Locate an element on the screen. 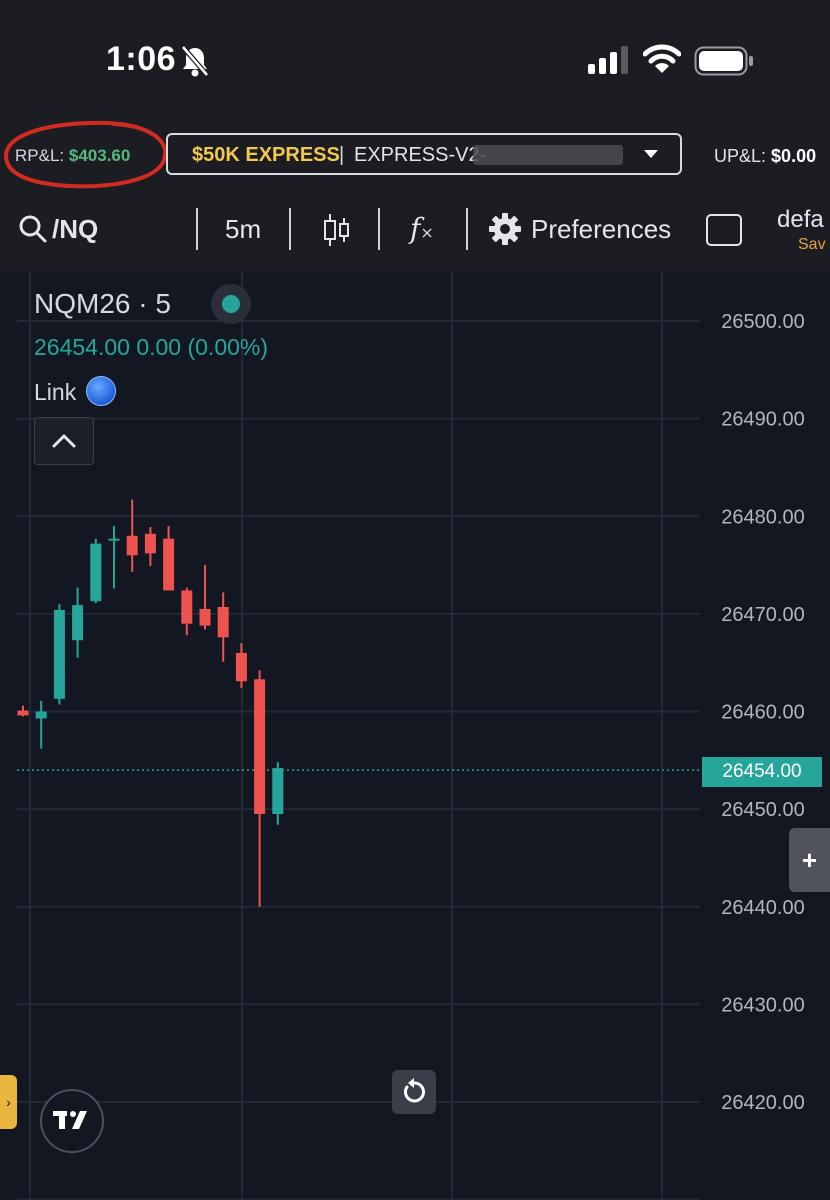 This screenshot has height=1200, width=830. legend-link: Link is located at coordinates (75, 391).